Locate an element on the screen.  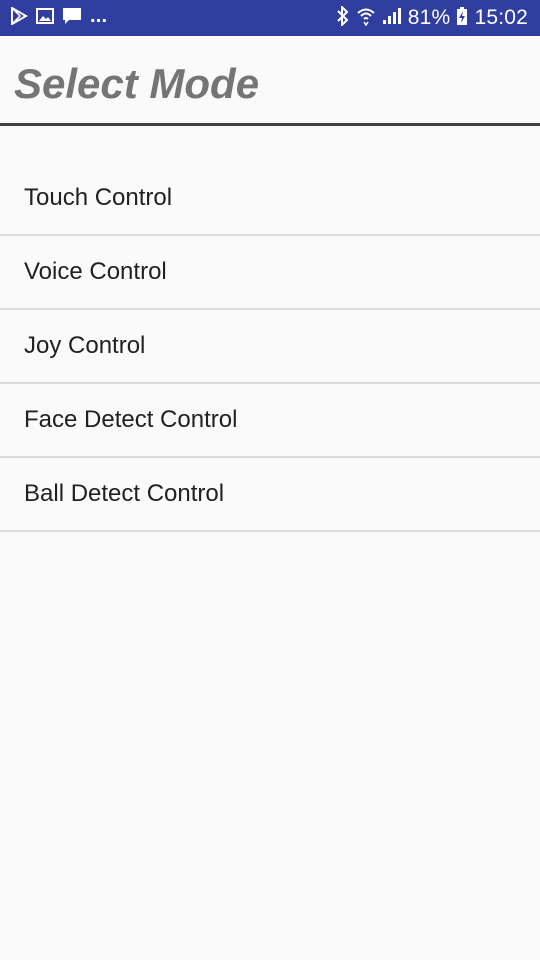
message-icon is located at coordinates (72, 18).